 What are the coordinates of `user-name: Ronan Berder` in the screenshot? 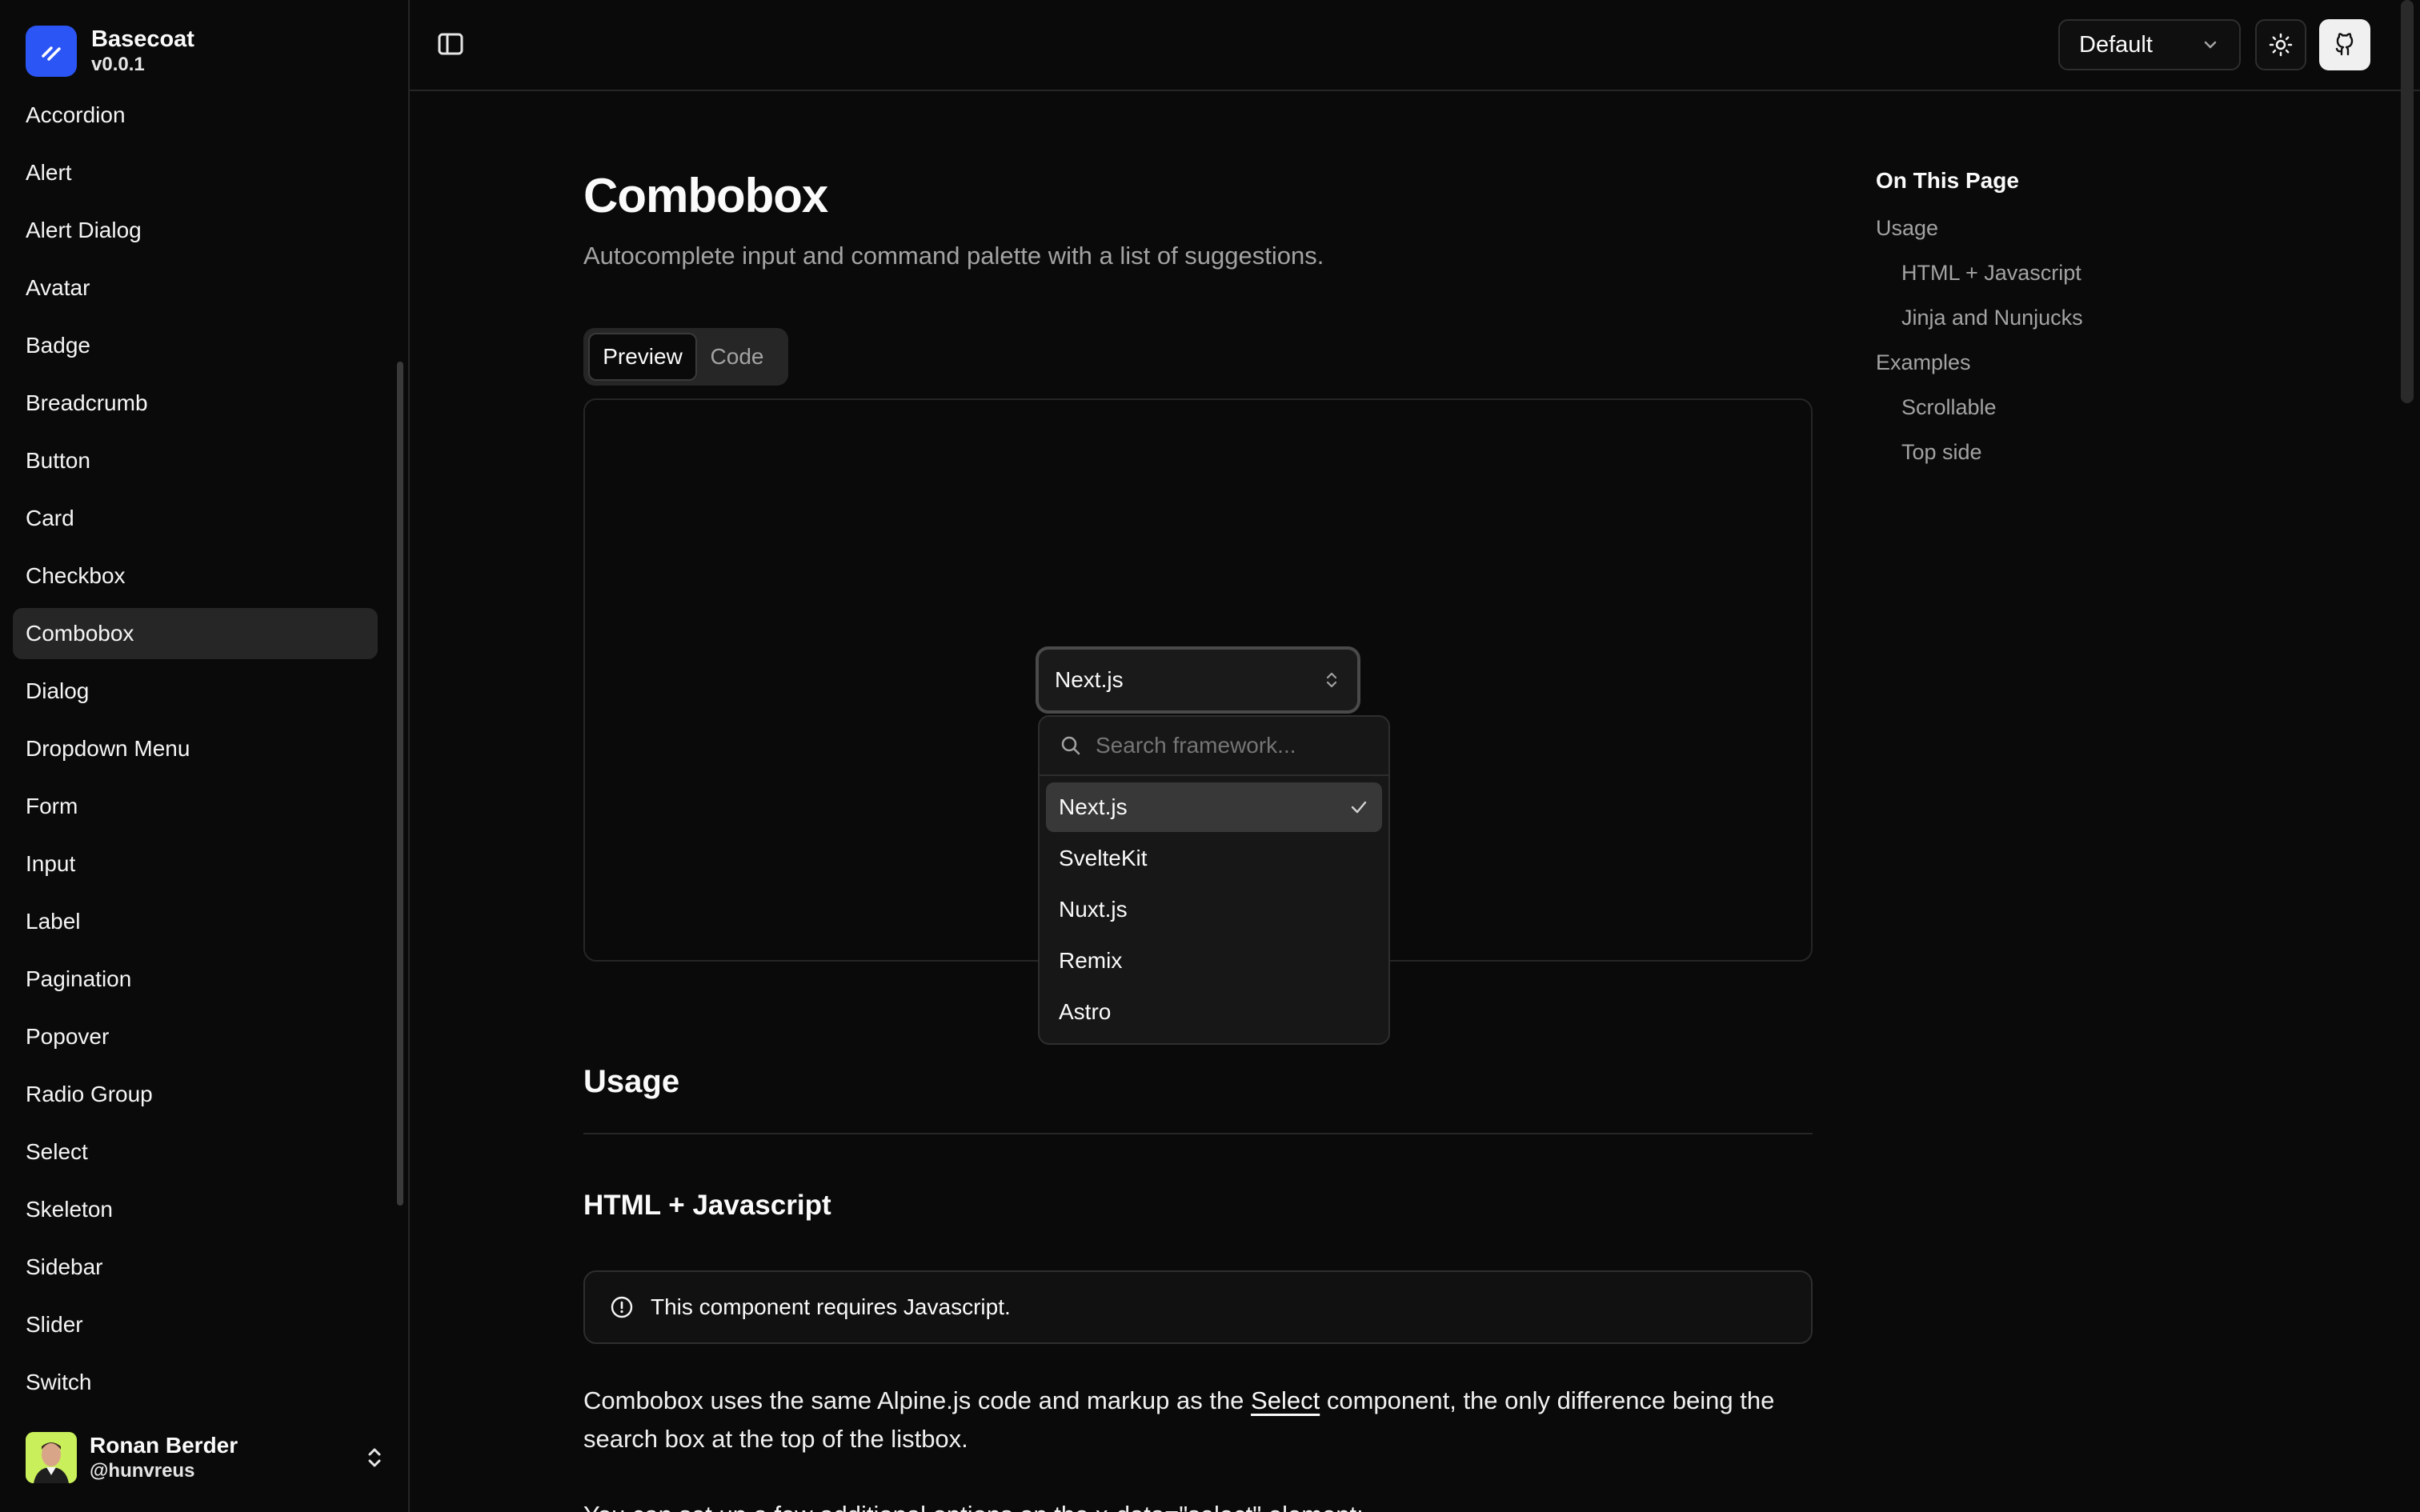 It's located at (164, 1445).